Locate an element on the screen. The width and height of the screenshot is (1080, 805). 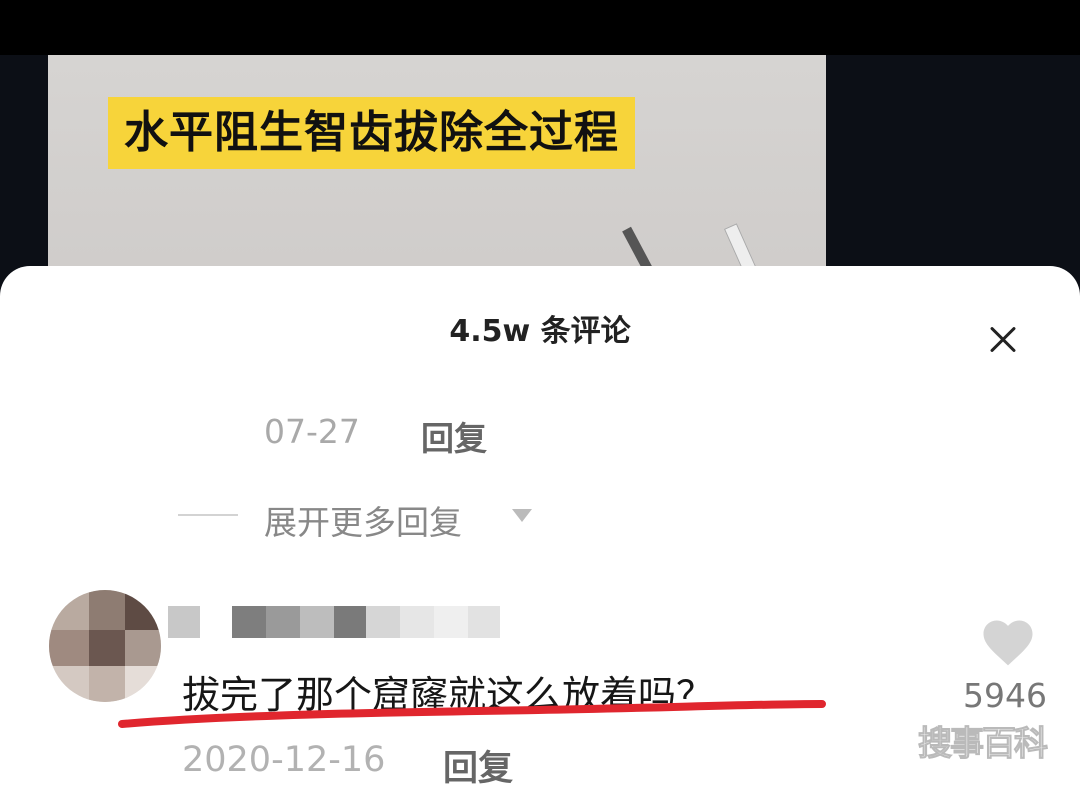
like-count: 5946 is located at coordinates (1005, 695).